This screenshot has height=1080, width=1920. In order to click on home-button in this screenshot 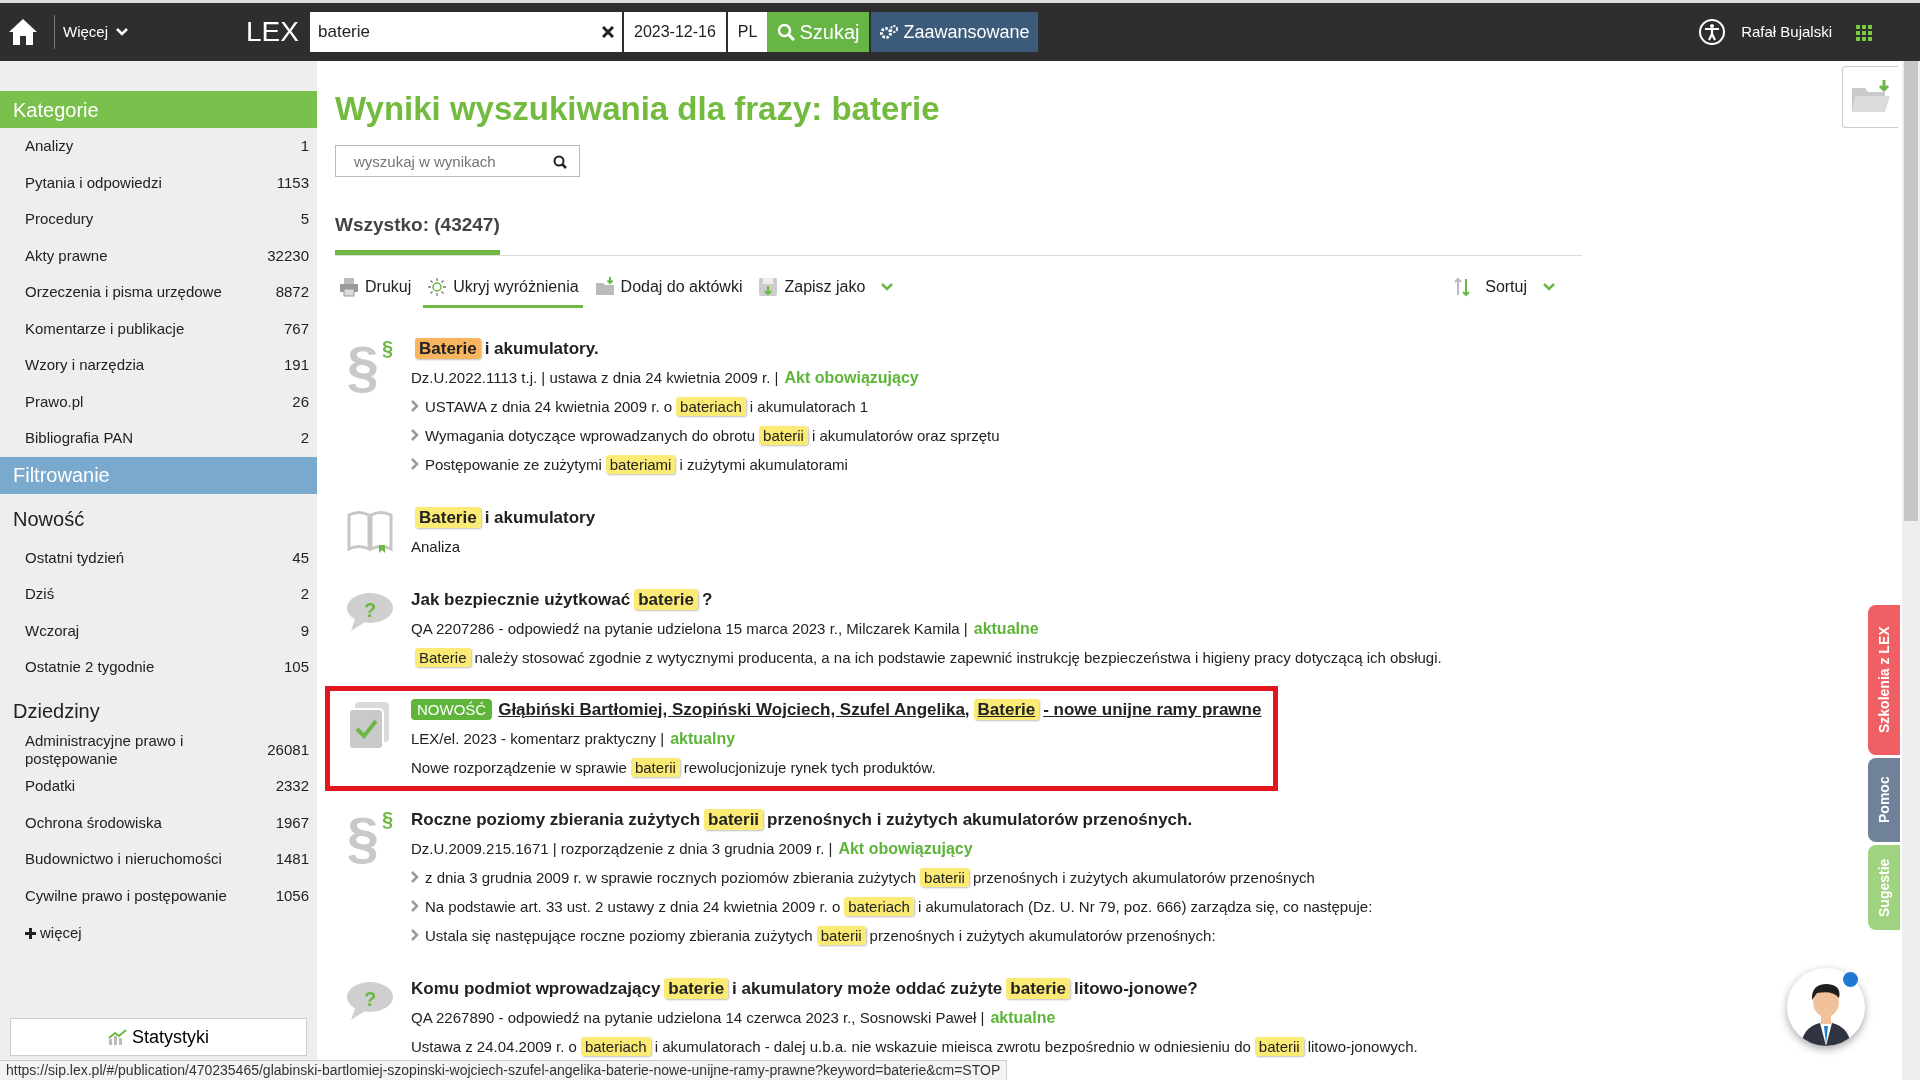, I will do `click(23, 32)`.